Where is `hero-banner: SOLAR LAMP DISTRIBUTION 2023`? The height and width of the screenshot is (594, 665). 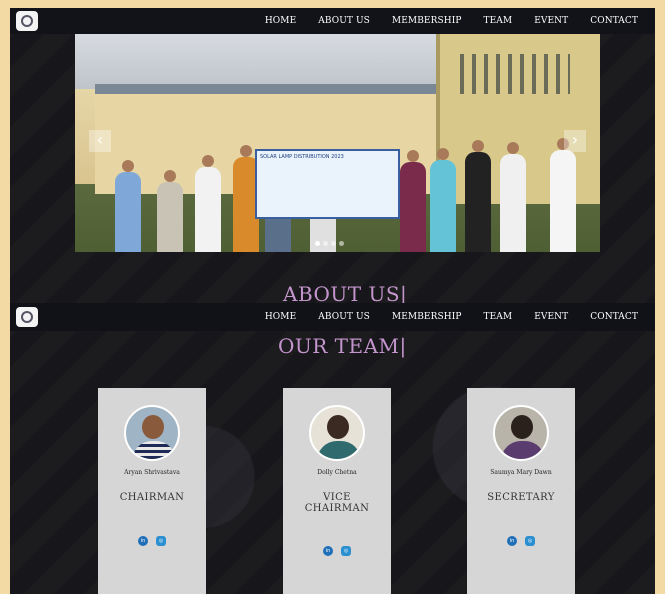
hero-banner: SOLAR LAMP DISTRIBUTION 2023 is located at coordinates (327, 184).